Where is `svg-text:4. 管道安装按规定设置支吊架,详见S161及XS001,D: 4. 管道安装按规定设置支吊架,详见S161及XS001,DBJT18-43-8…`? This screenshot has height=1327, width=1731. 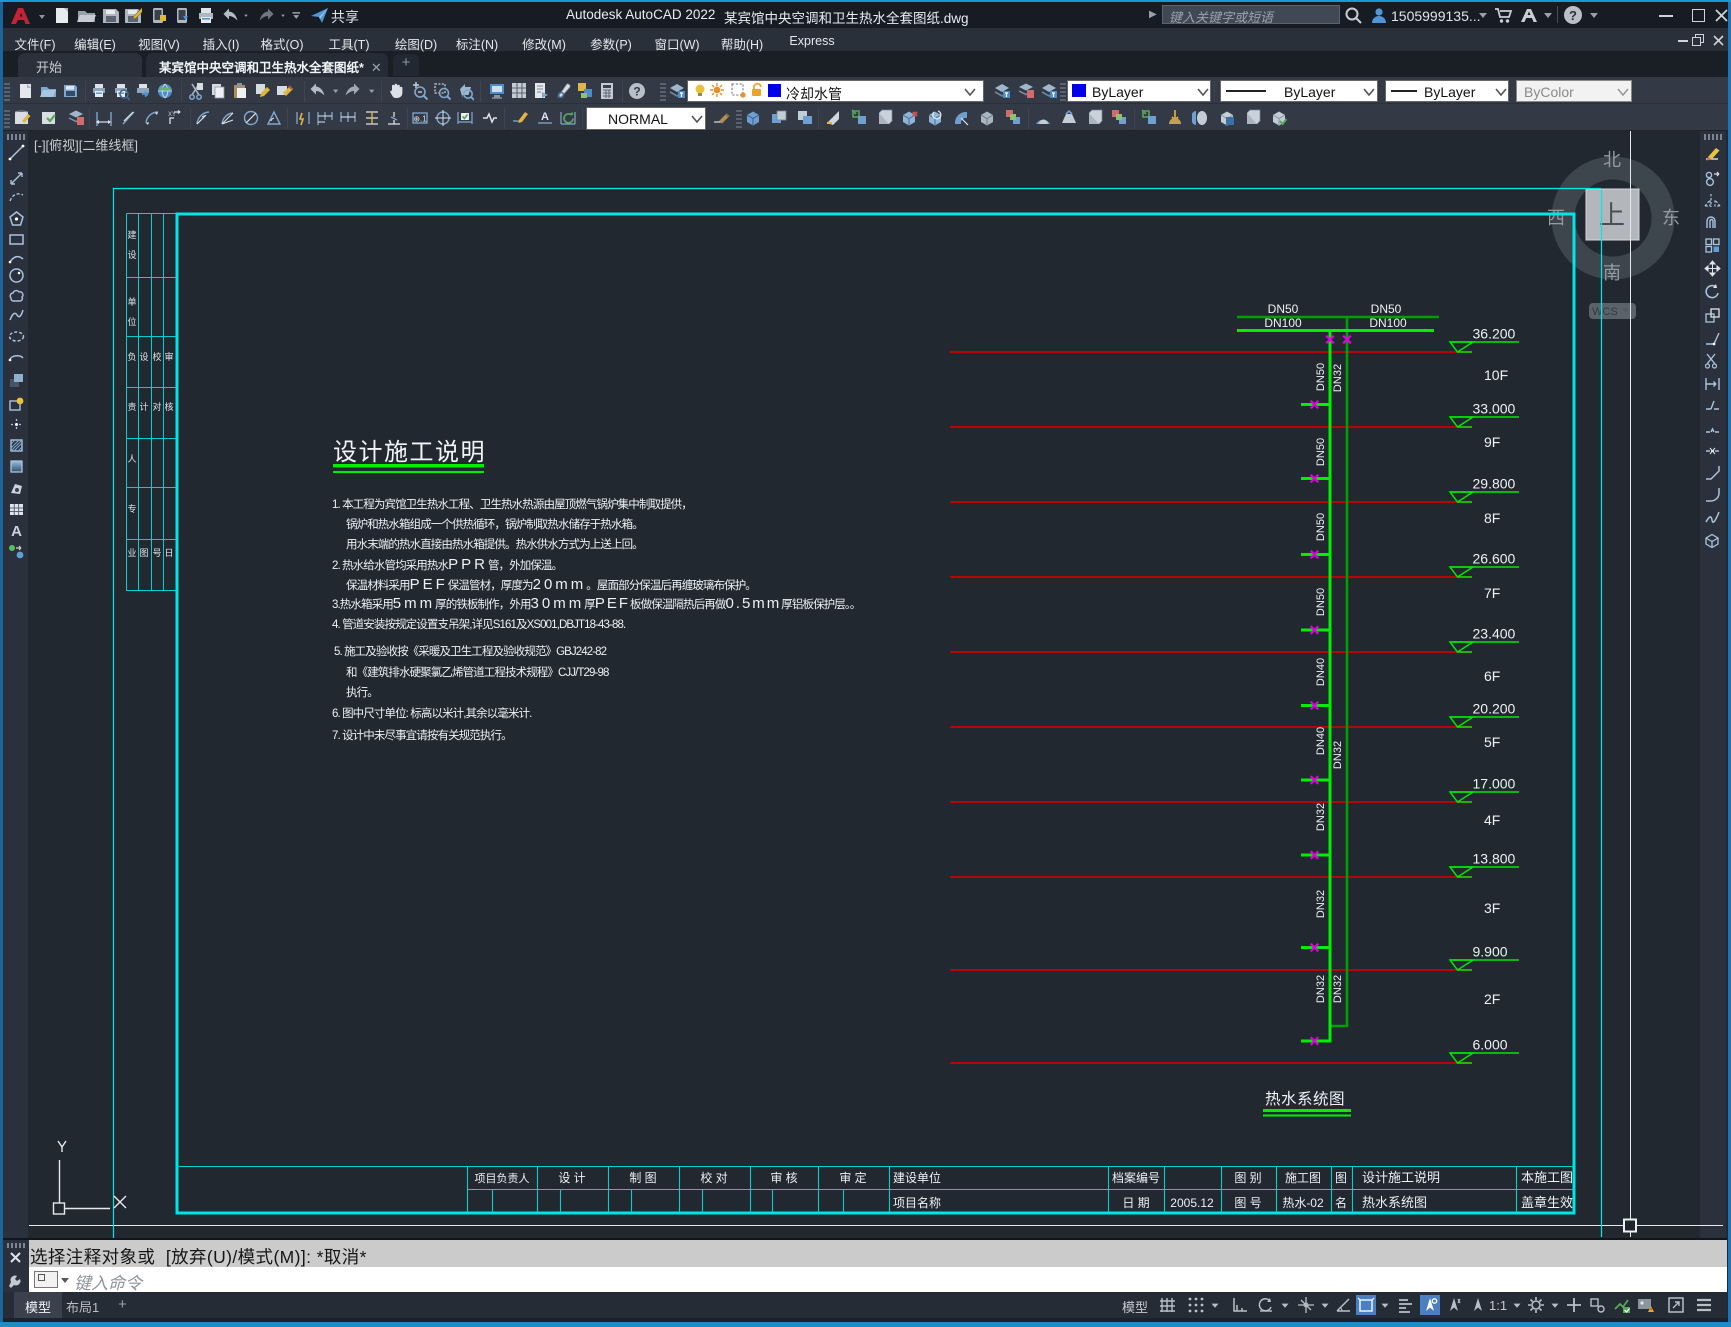
svg-text:4. 管道安装按规定设置支吊架,详见S161及XS001,D: 4. 管道安装按规定设置支吊架,详见S161及XS001,DBJT18-43-8… is located at coordinates (479, 624).